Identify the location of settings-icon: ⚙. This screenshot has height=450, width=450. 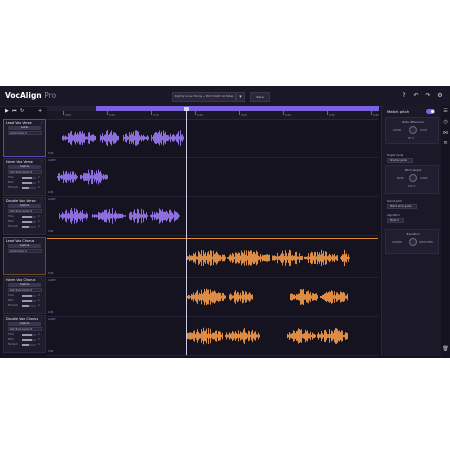
(440, 96).